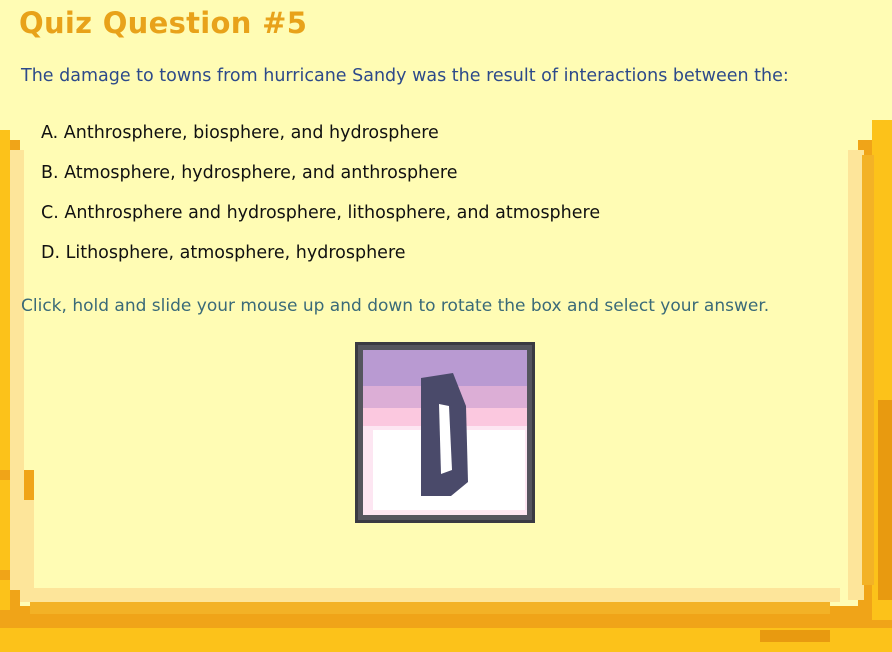 This screenshot has height=652, width=892. I want to click on quiz-title: Quiz Question #5, so click(163, 23).